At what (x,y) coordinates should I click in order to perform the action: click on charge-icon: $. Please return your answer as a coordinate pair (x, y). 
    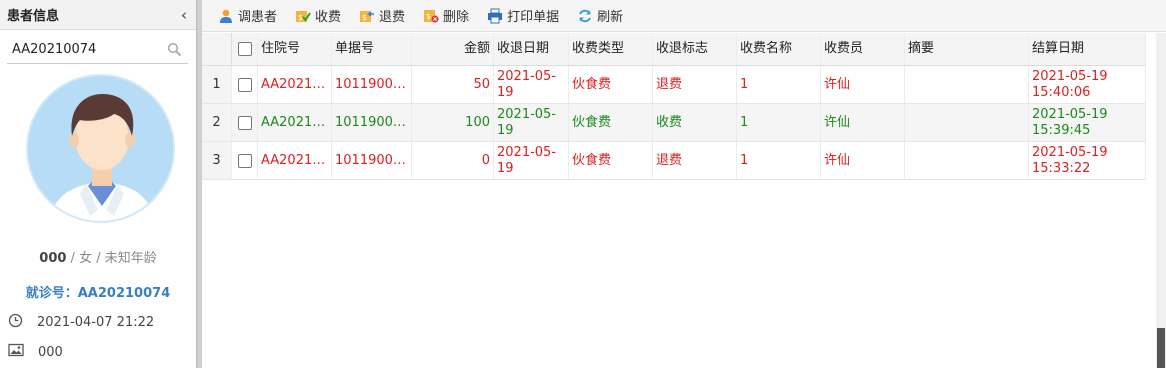
    Looking at the image, I should click on (303, 16).